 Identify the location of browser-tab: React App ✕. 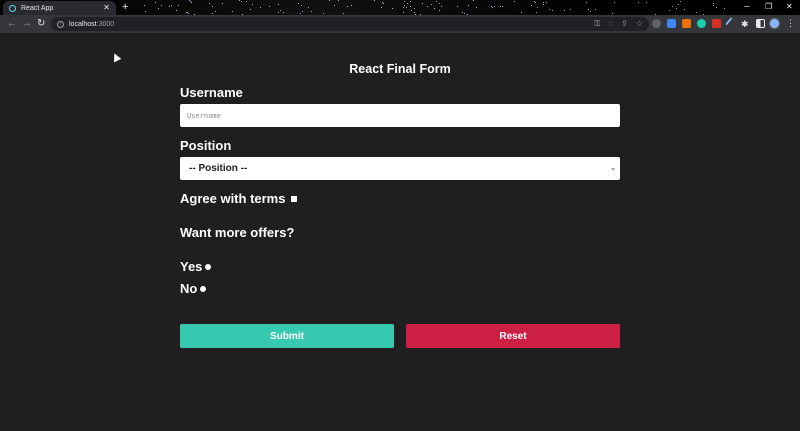
(59, 8).